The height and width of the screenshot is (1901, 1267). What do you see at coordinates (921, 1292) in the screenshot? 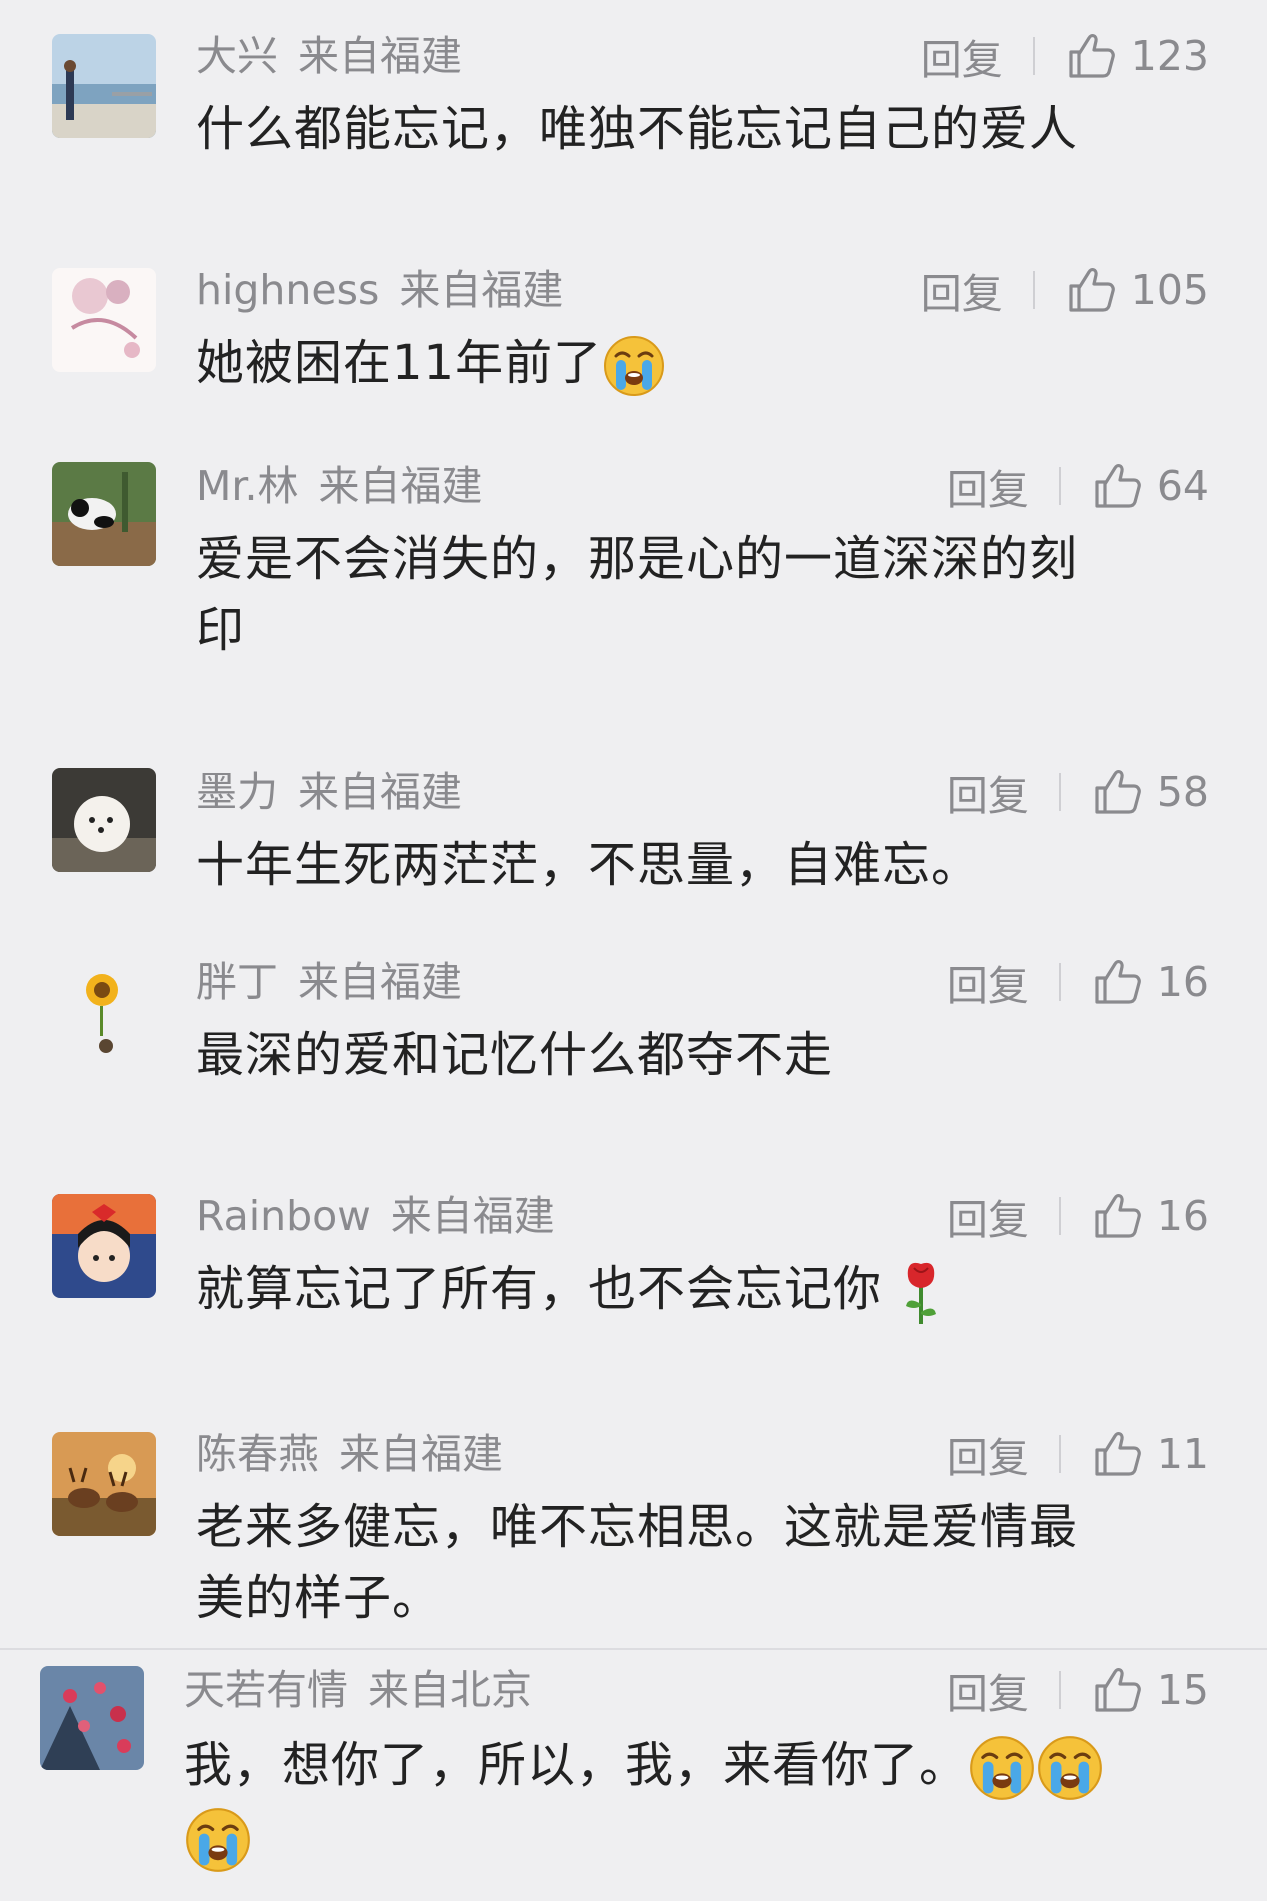
I see `rose-emoji` at bounding box center [921, 1292].